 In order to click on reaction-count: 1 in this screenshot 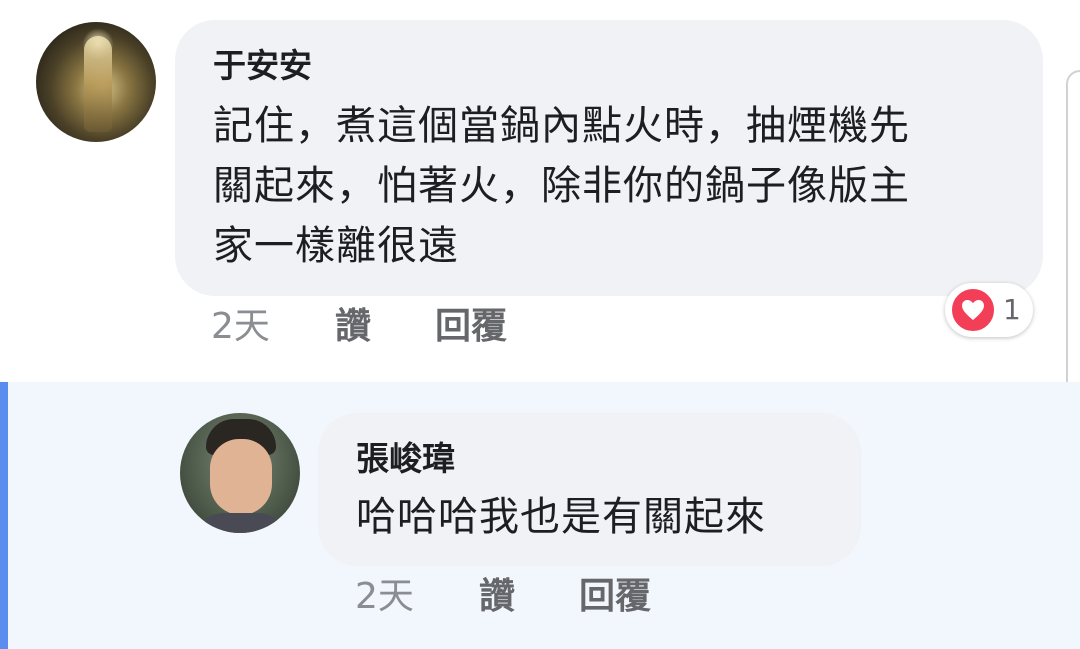, I will do `click(1012, 309)`.